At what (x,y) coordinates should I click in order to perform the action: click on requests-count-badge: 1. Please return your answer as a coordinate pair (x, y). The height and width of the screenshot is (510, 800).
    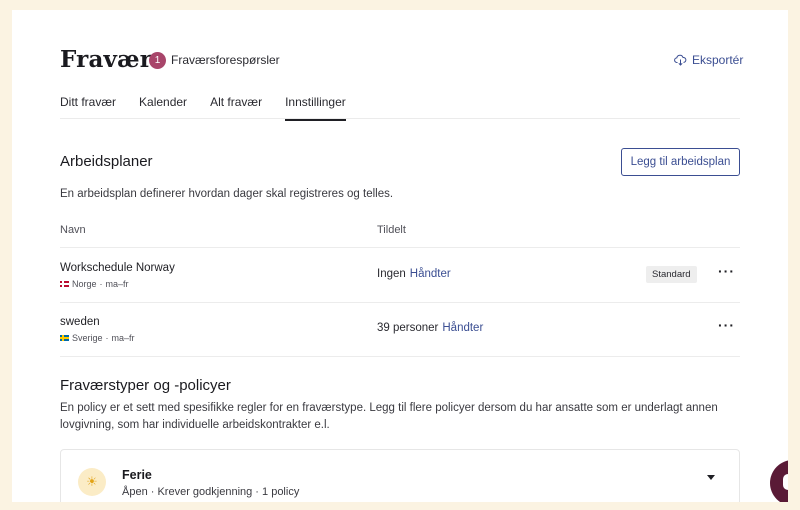
    Looking at the image, I should click on (157, 60).